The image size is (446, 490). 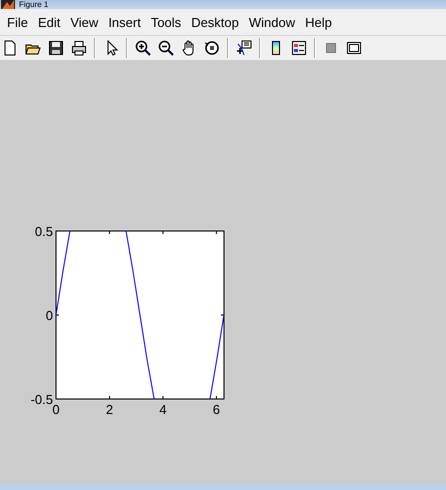 What do you see at coordinates (299, 48) in the screenshot?
I see `legend-icon` at bounding box center [299, 48].